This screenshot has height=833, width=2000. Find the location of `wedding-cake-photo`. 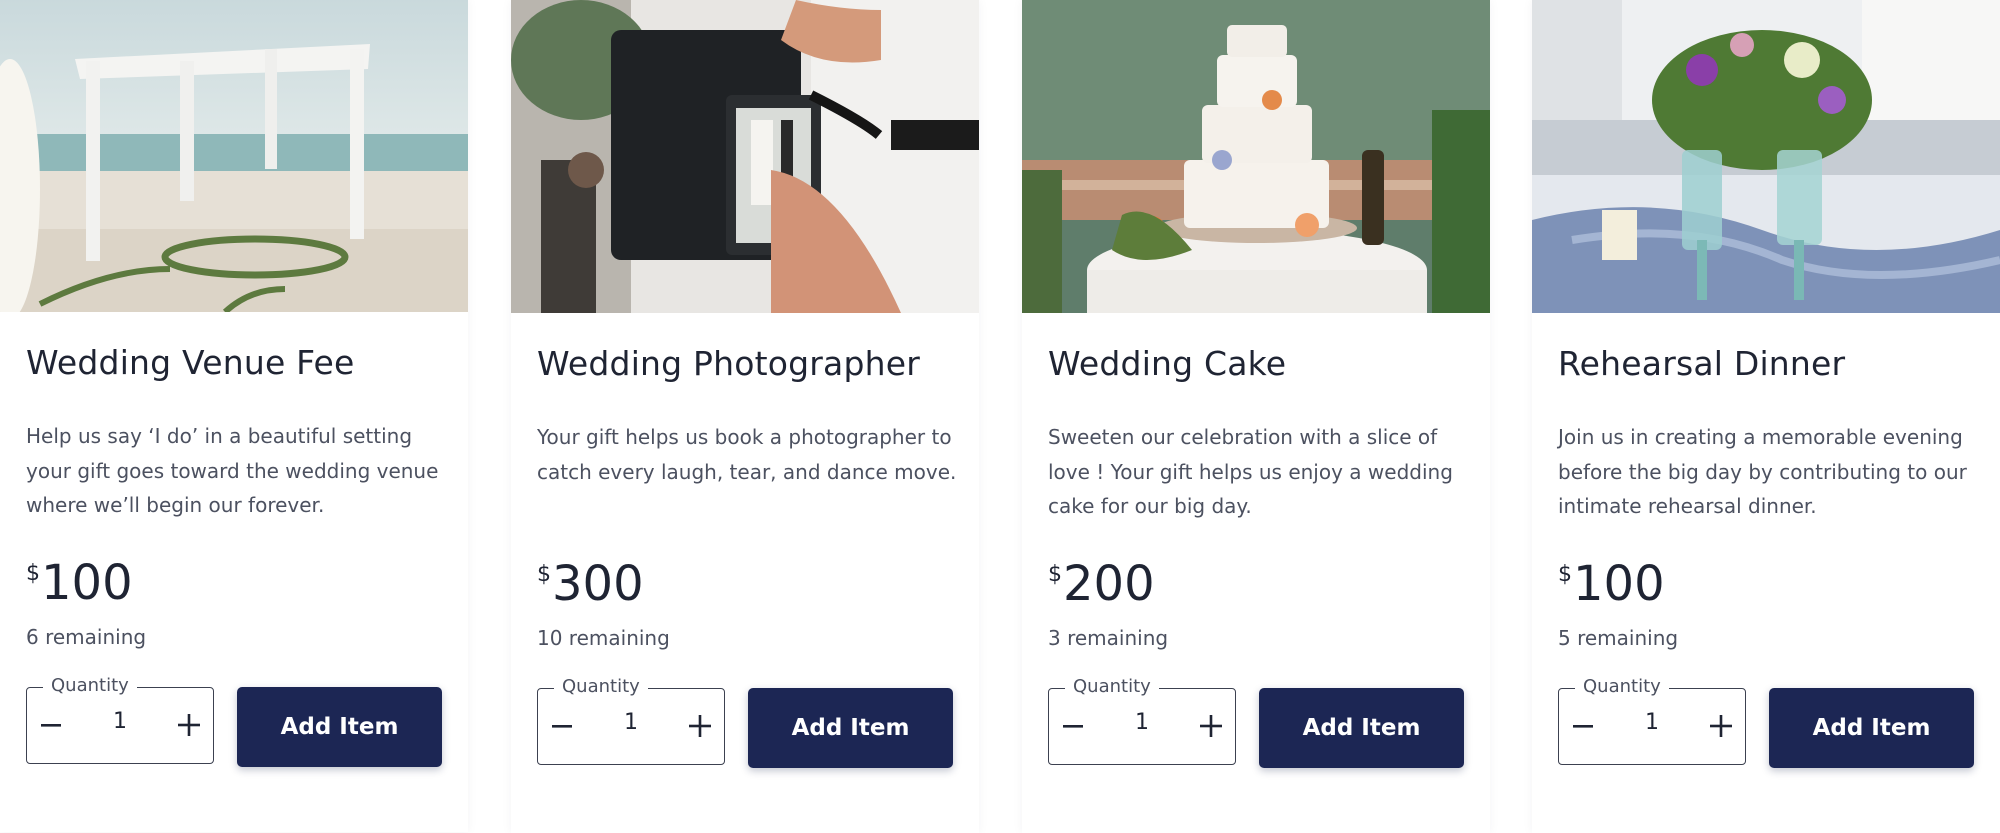

wedding-cake-photo is located at coordinates (1256, 156).